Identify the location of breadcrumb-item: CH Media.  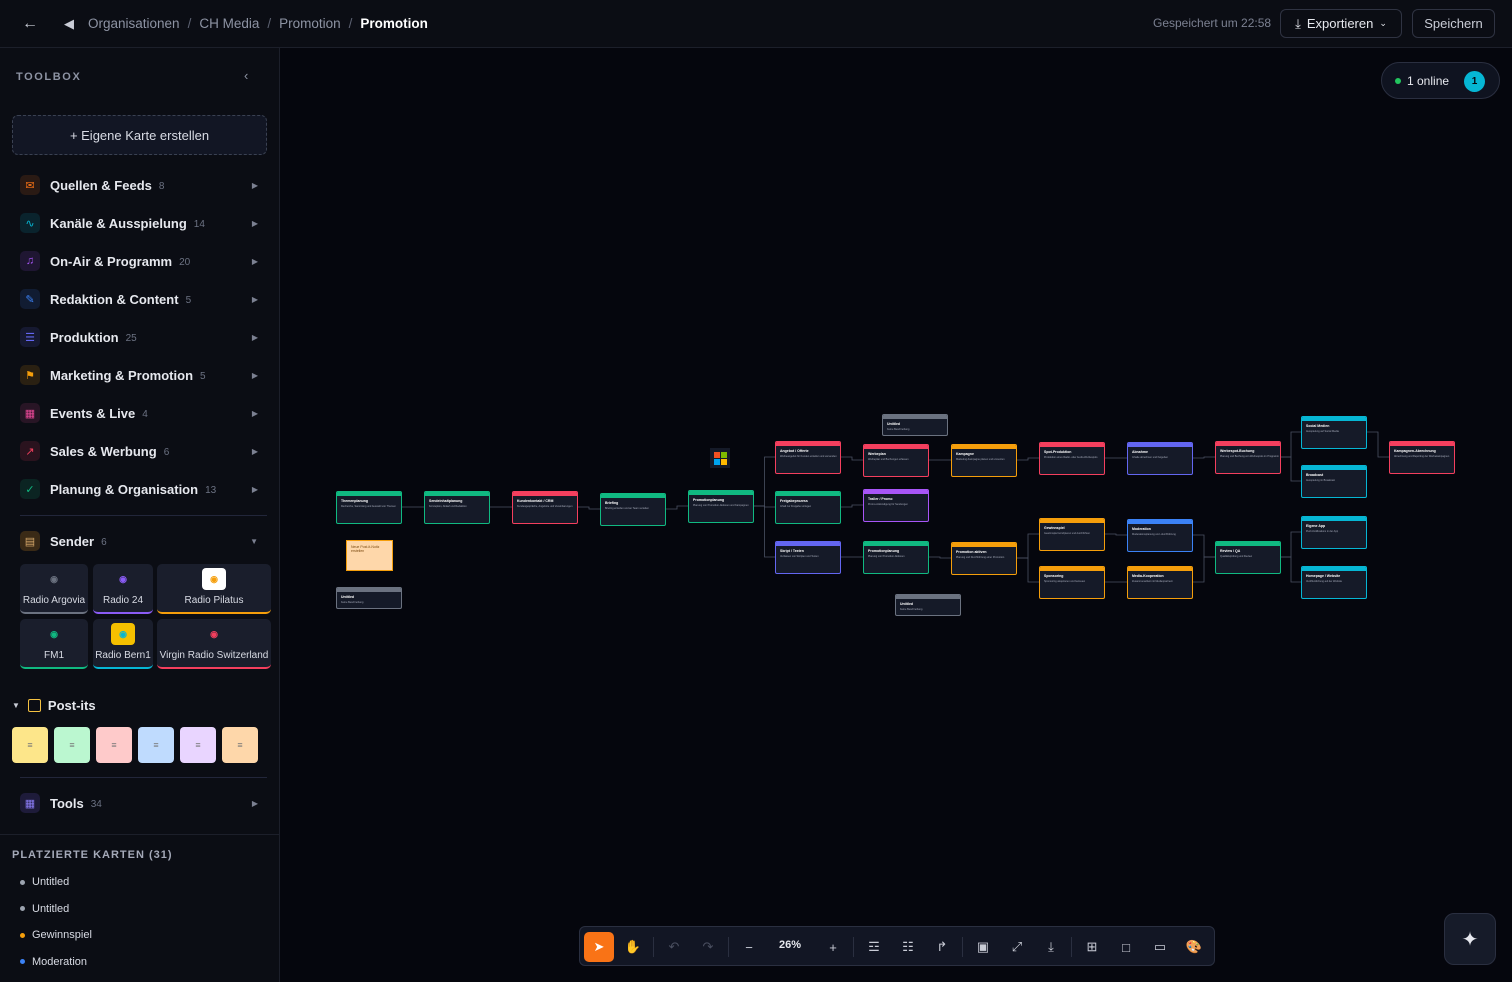
(229, 23).